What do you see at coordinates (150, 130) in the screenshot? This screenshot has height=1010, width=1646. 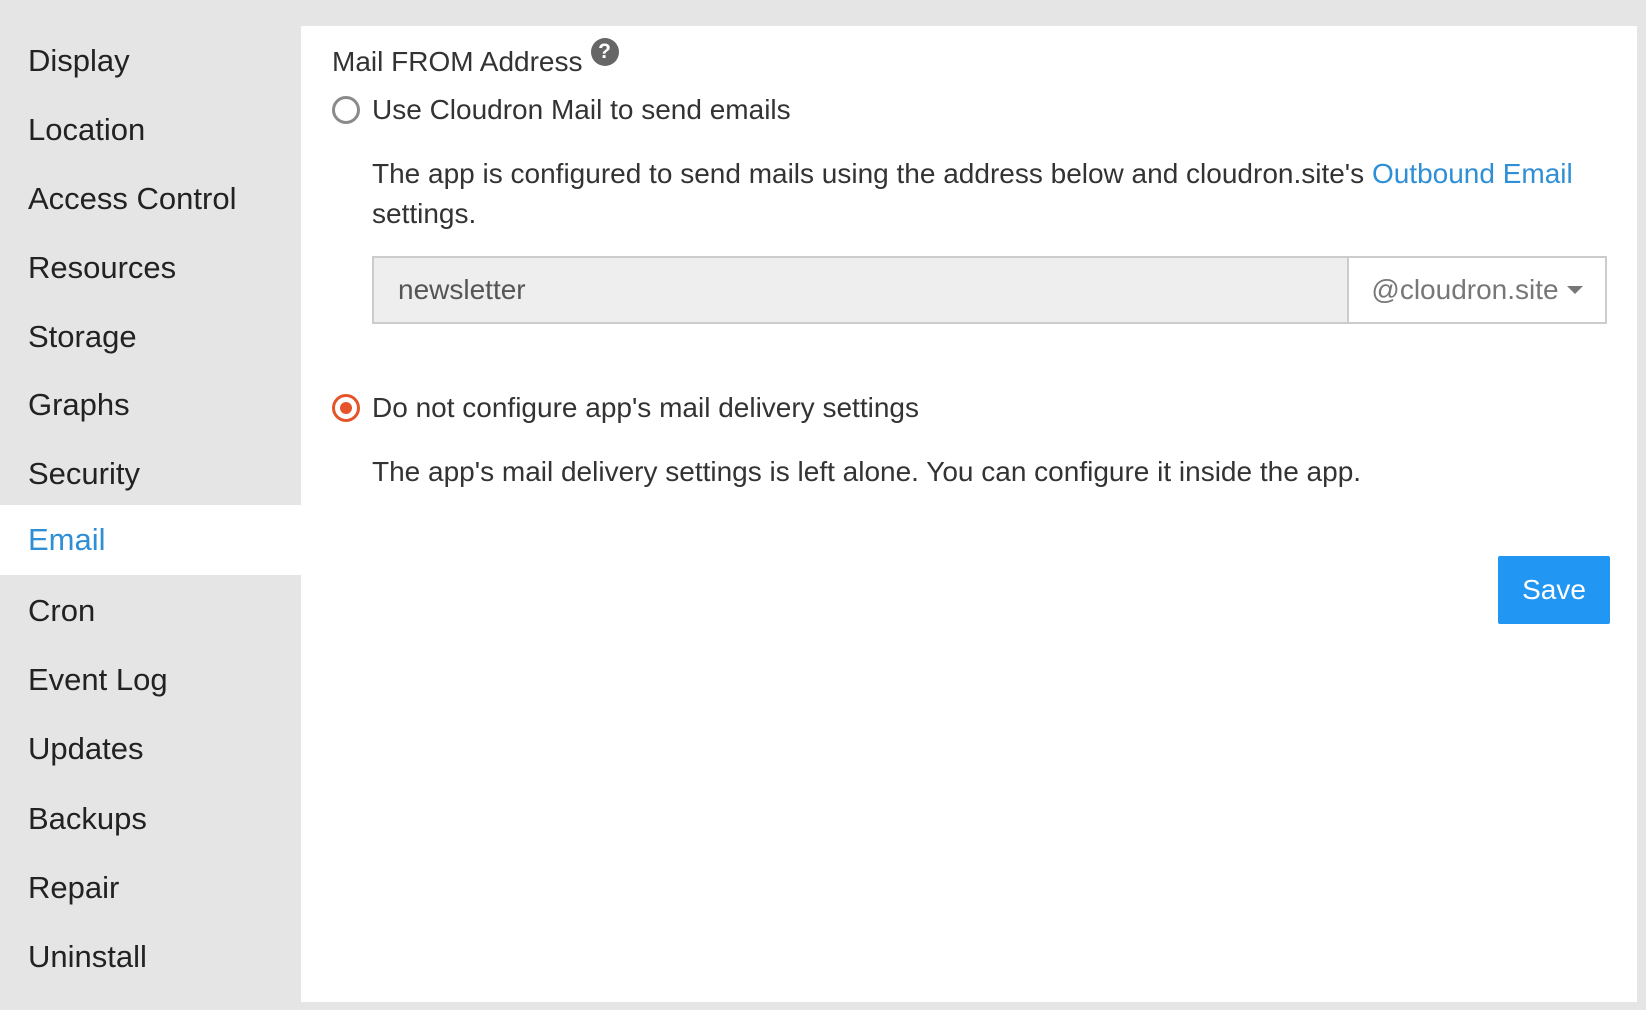 I see `sidebar-item-location: Location` at bounding box center [150, 130].